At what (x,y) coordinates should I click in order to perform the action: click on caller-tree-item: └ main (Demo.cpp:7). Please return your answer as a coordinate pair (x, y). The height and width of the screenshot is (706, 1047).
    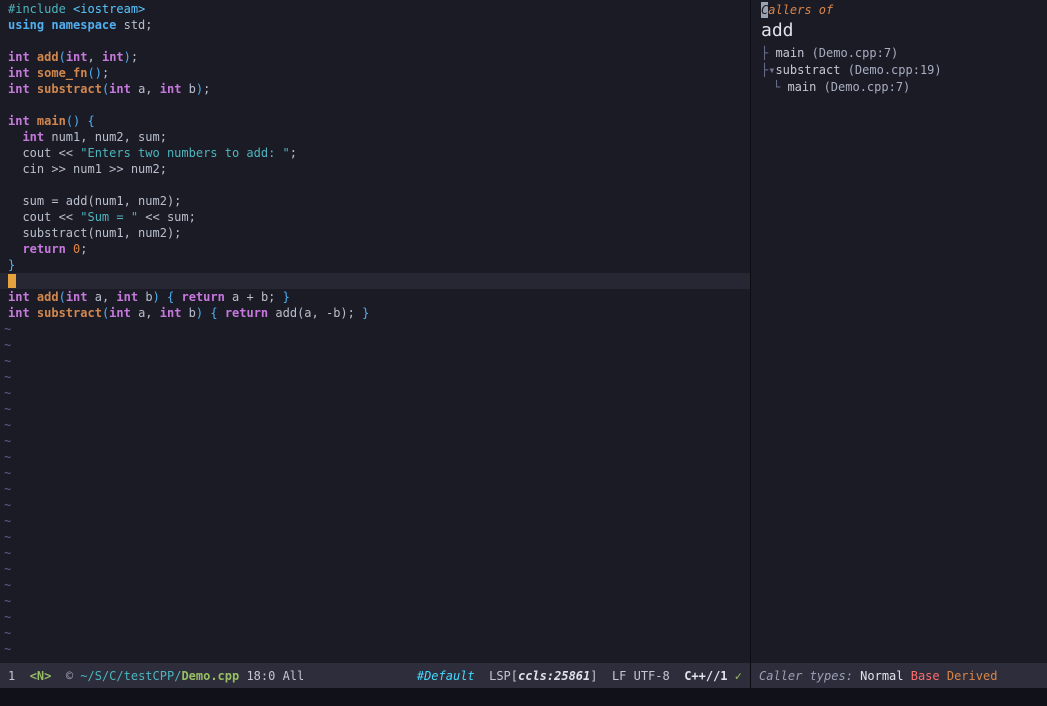
    Looking at the image, I should click on (904, 87).